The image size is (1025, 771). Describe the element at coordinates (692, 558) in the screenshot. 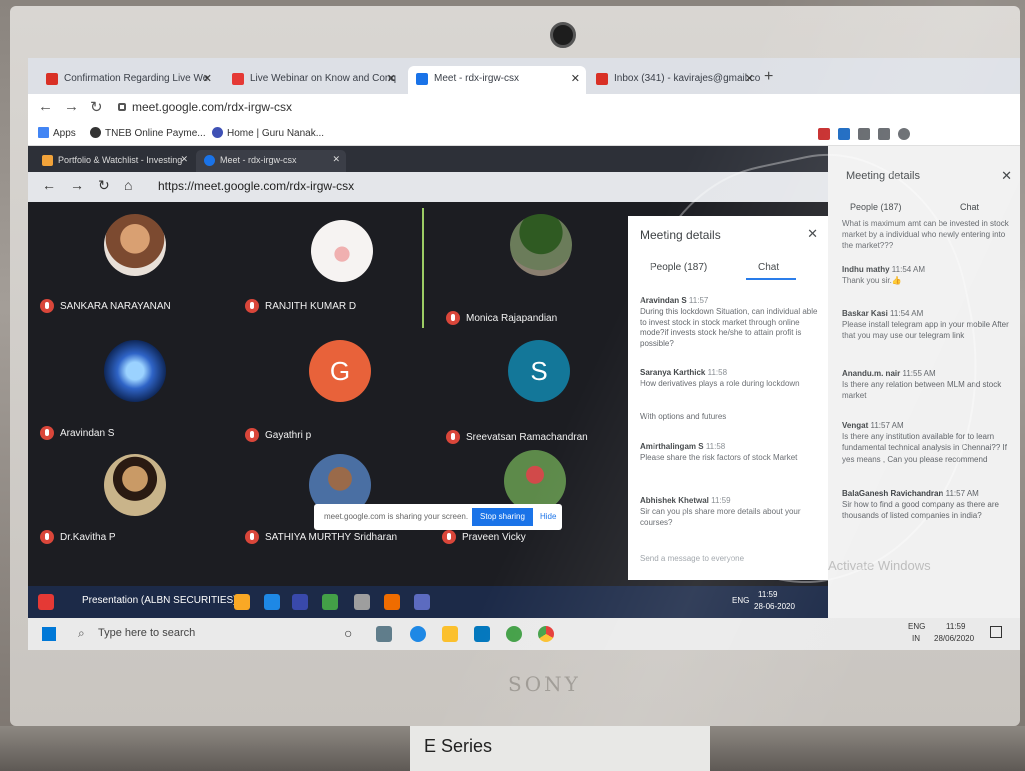

I see `chat-input: Send a message to everyone` at that location.